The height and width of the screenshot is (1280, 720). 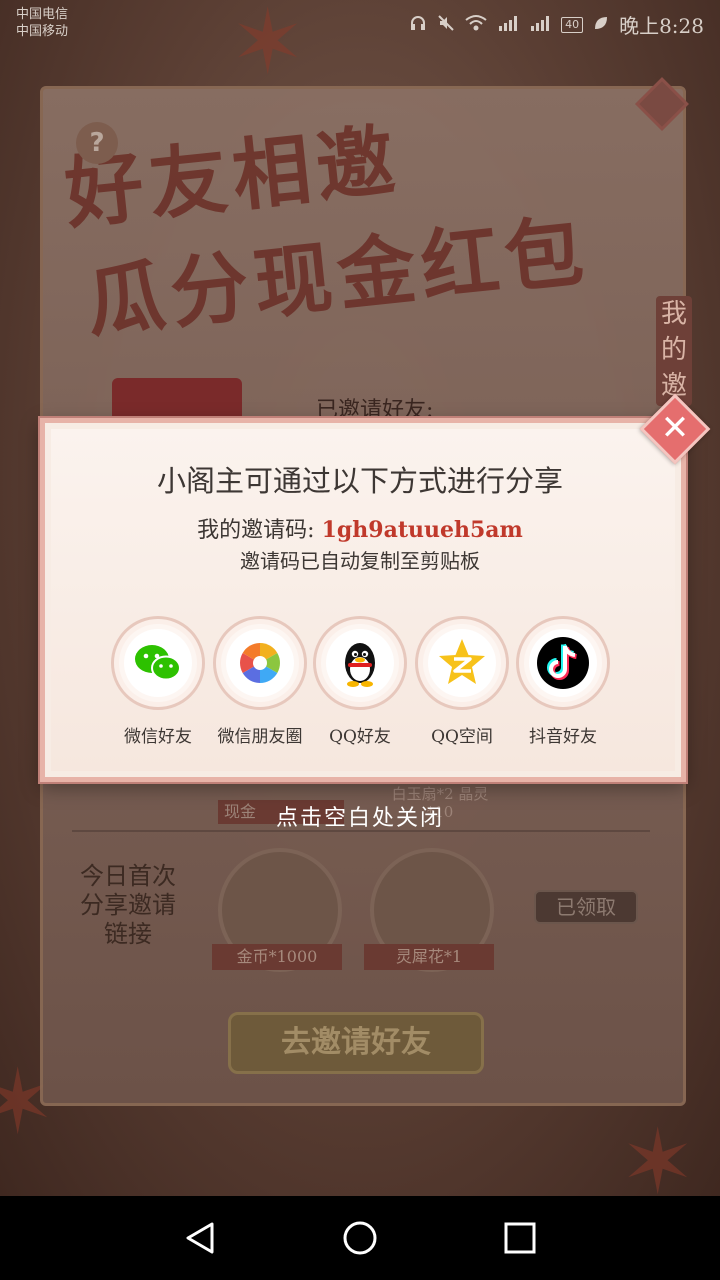 I want to click on wechat-moments-icon, so click(x=260, y=663).